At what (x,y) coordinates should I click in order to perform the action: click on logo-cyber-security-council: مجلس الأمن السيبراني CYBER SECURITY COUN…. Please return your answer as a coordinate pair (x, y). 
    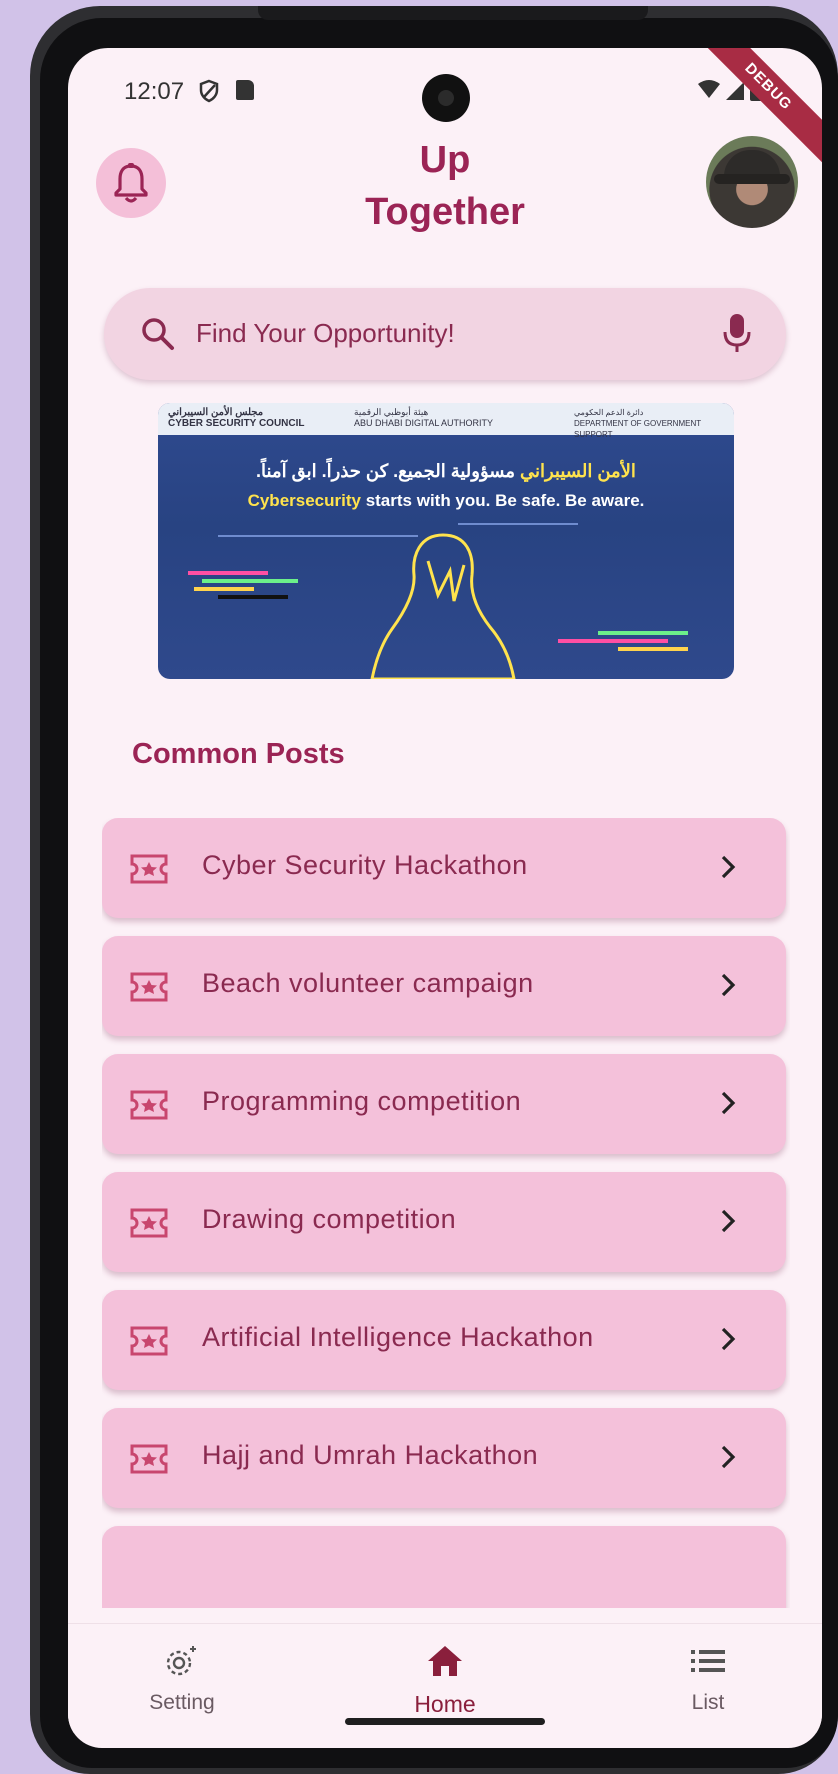
    Looking at the image, I should click on (236, 418).